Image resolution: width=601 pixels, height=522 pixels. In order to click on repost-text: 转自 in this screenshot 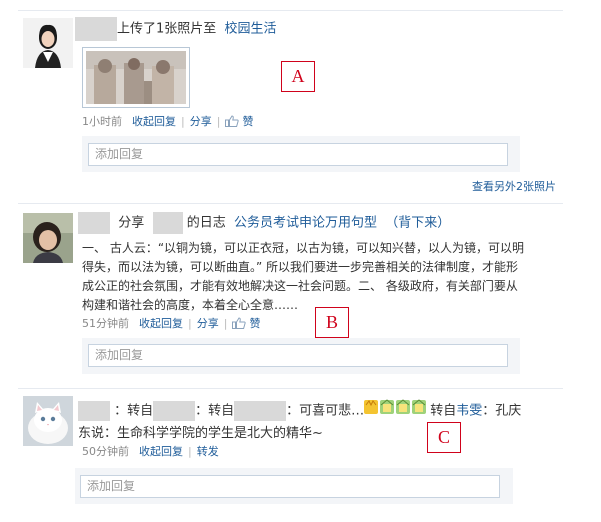, I will do `click(443, 411)`.